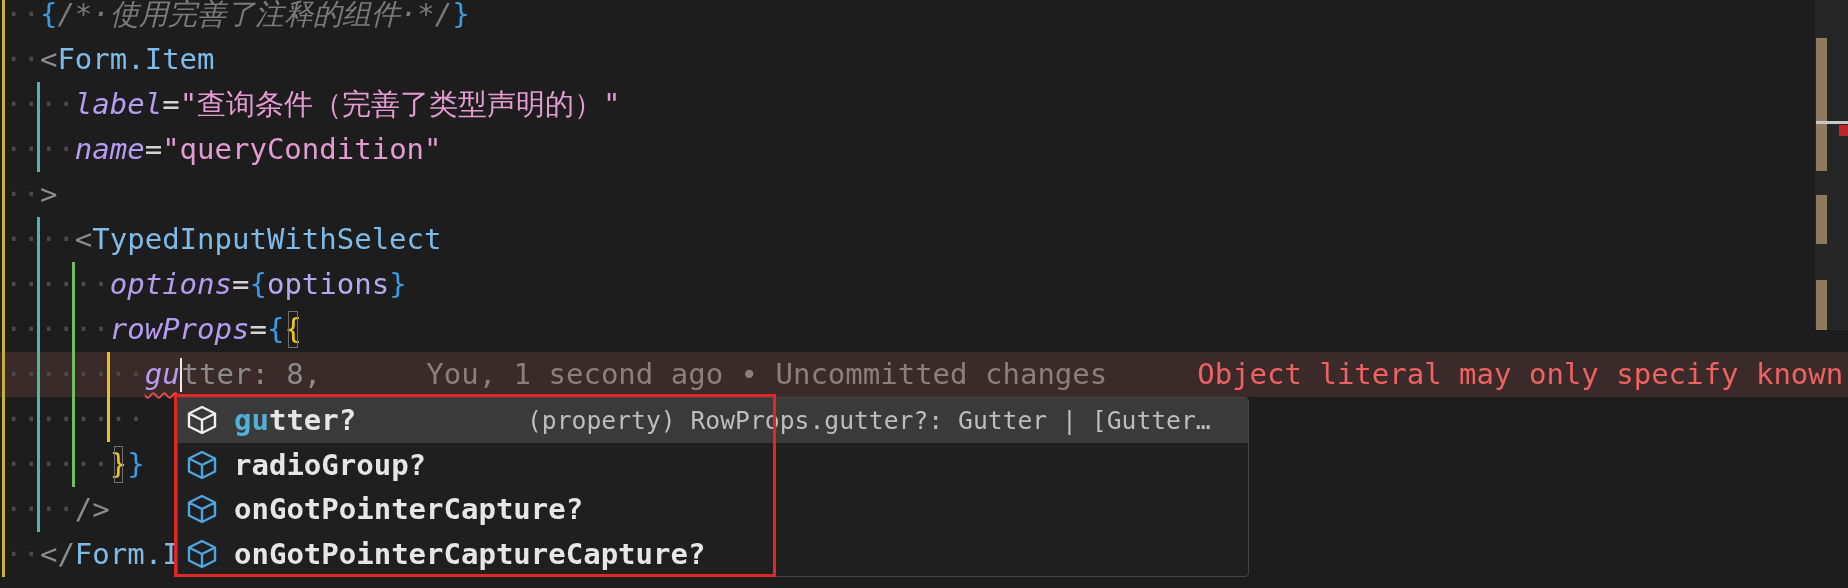 This screenshot has height=588, width=1848. What do you see at coordinates (296, 420) in the screenshot?
I see `suggestion-label: gutter?` at bounding box center [296, 420].